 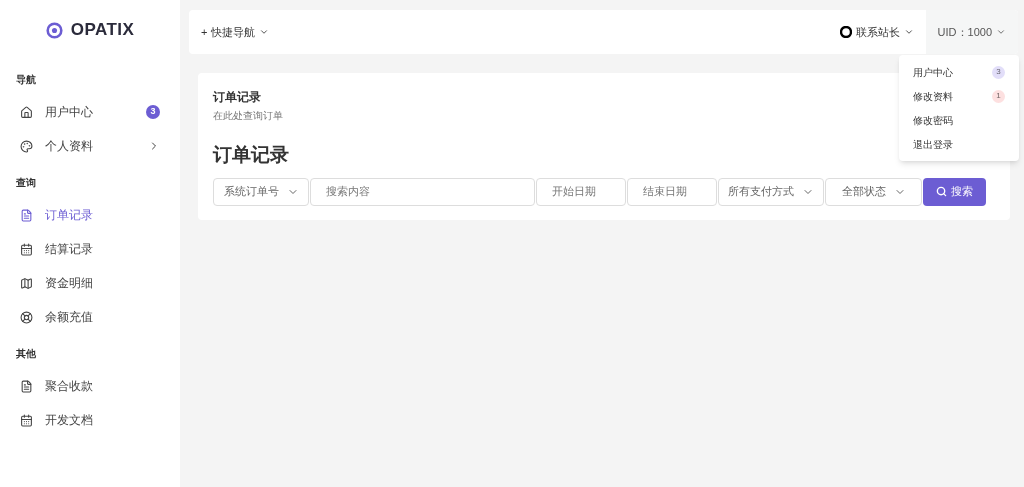 I want to click on sidebar-item: 个人资料, so click(x=90, y=146).